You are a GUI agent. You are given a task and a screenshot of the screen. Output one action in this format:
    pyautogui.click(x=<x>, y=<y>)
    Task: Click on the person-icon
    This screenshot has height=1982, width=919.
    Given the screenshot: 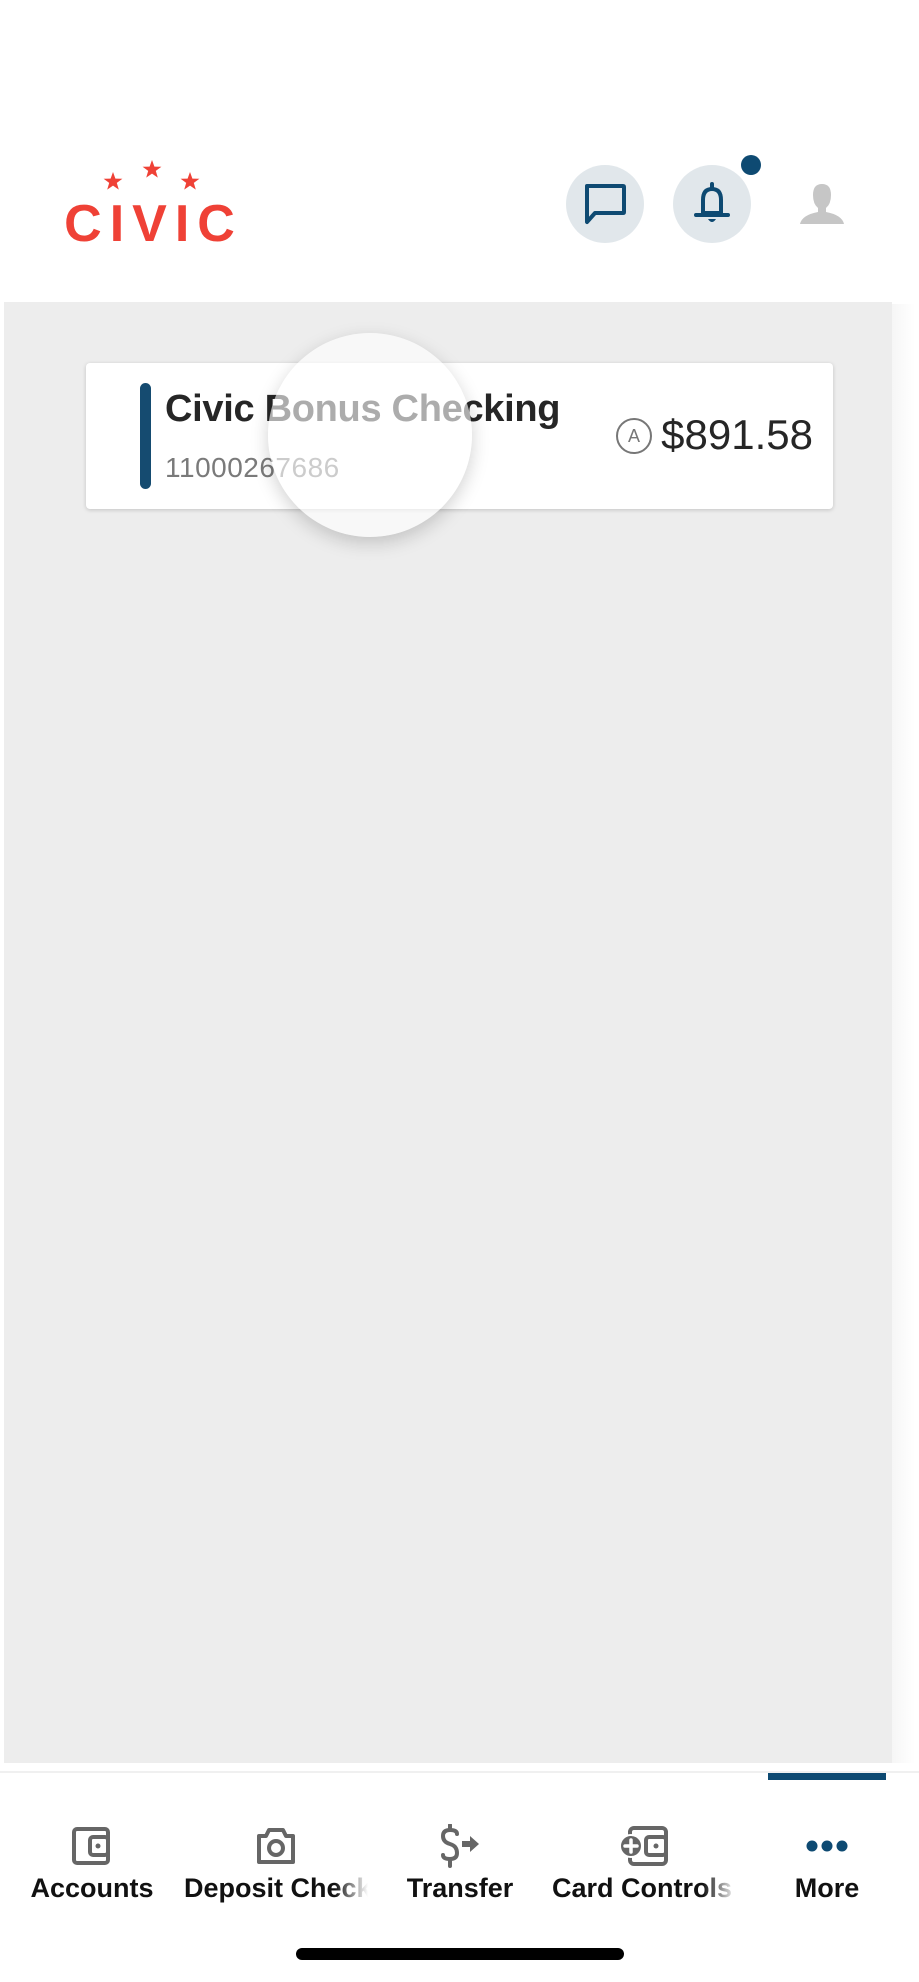 What is the action you would take?
    pyautogui.click(x=822, y=204)
    